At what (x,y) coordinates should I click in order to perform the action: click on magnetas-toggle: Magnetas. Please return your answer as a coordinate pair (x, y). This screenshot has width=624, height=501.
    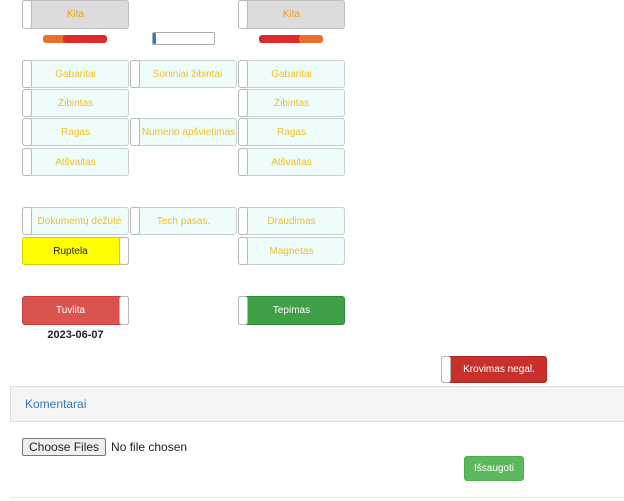
    Looking at the image, I should click on (291, 251).